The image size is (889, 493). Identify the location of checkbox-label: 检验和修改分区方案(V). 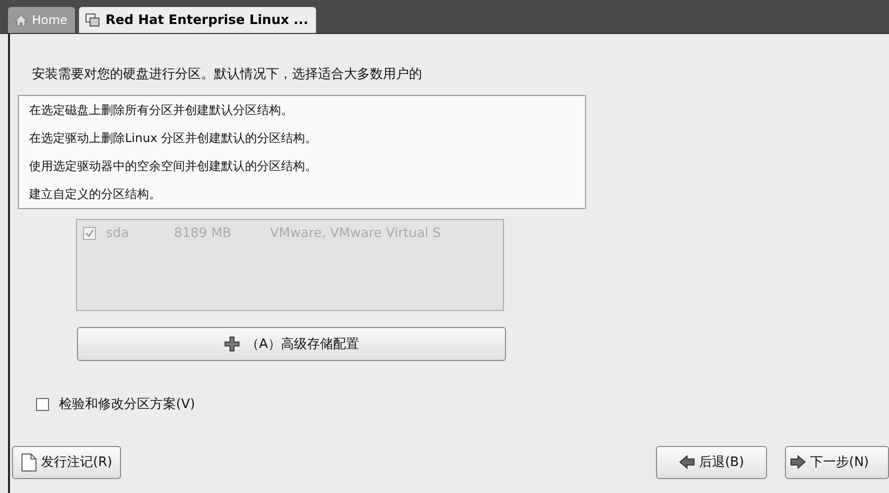
(127, 404).